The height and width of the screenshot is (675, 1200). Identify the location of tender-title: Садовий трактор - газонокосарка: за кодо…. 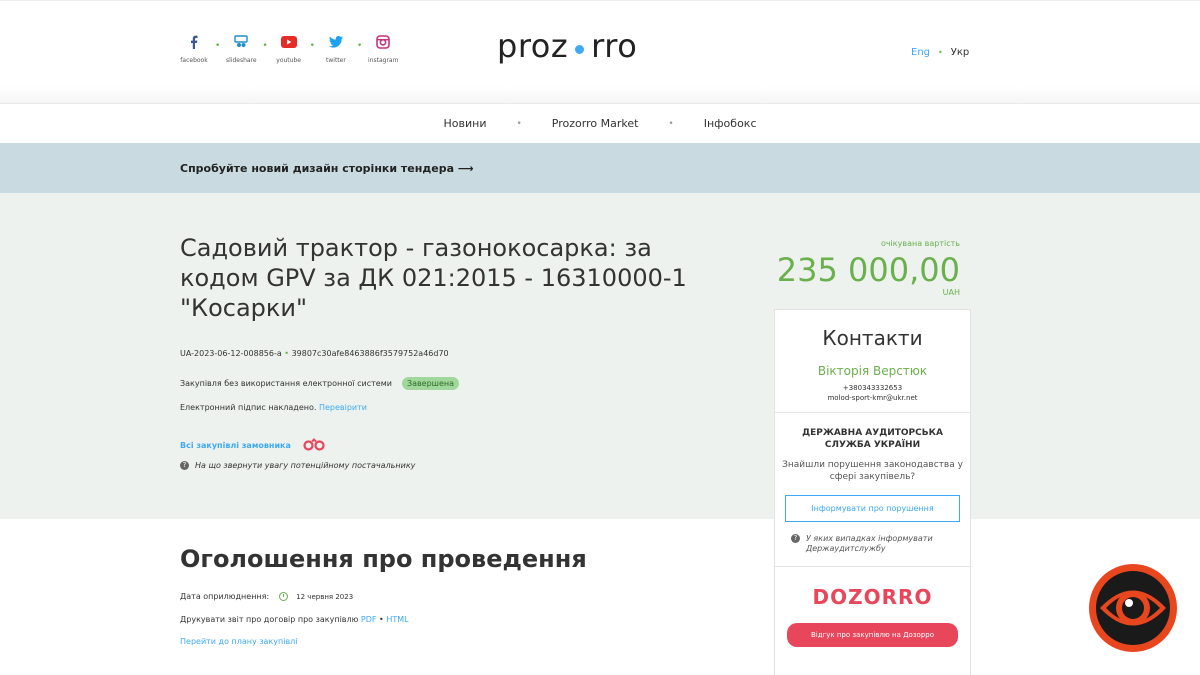
(433, 278).